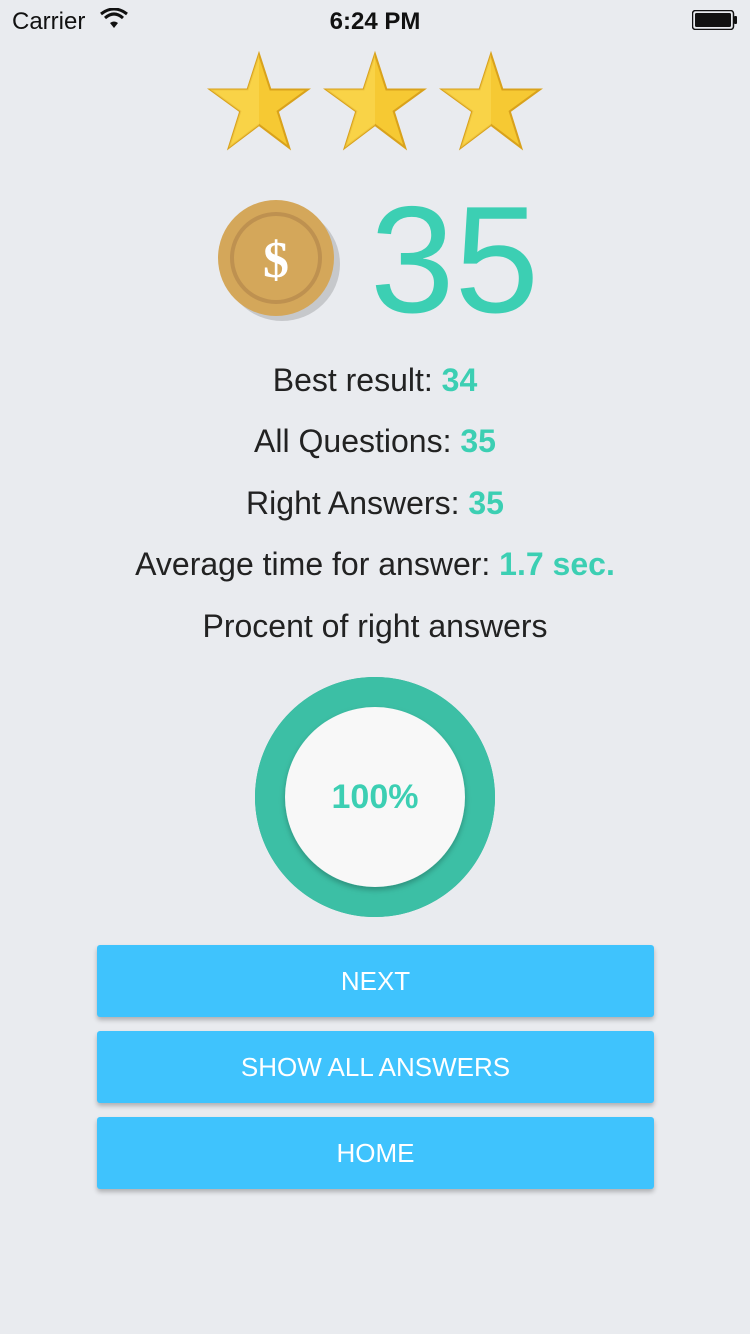 The height and width of the screenshot is (1334, 750). Describe the element at coordinates (375, 981) in the screenshot. I see `next-button: NEXT` at that location.